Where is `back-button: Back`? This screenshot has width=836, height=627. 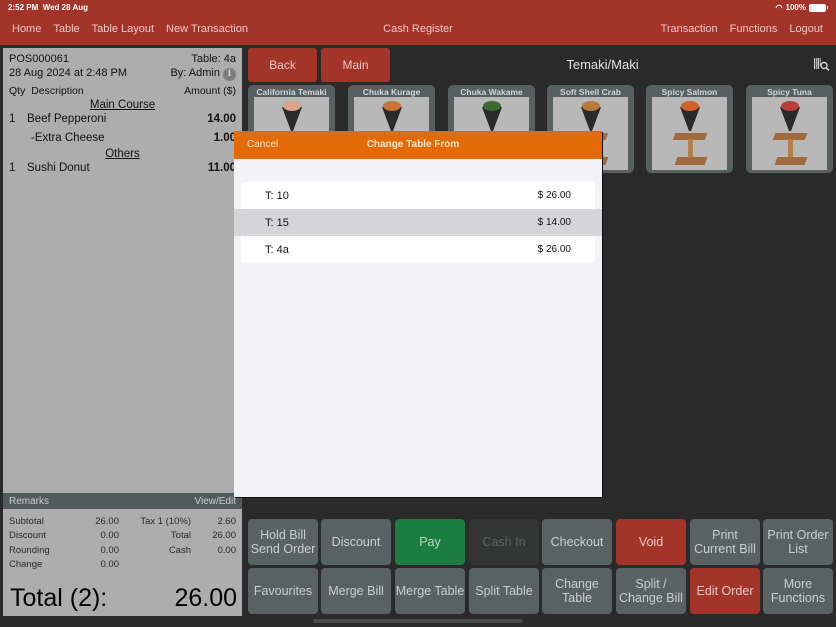
back-button: Back is located at coordinates (282, 65).